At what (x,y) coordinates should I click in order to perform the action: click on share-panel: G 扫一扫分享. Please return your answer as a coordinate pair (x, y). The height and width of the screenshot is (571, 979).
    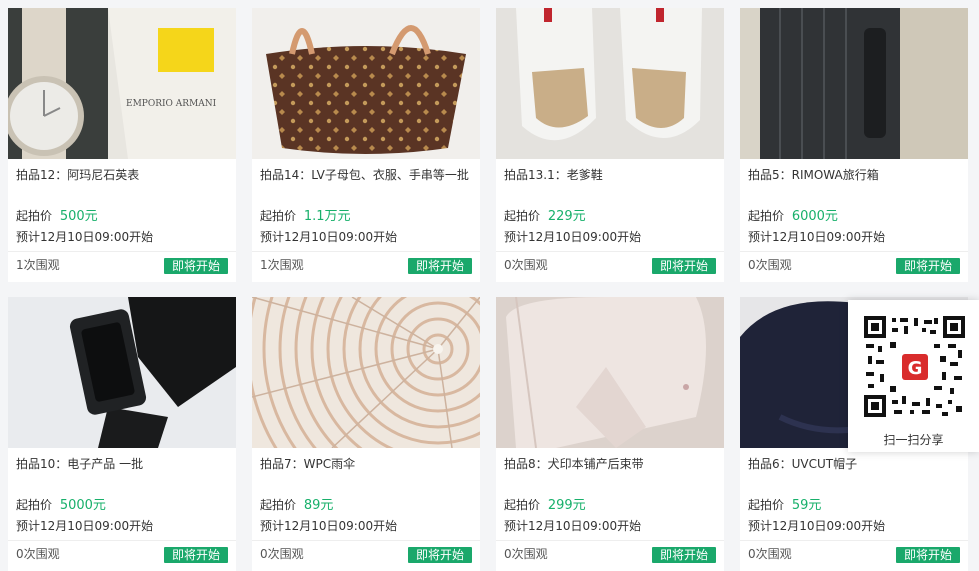
    Looking at the image, I should click on (913, 376).